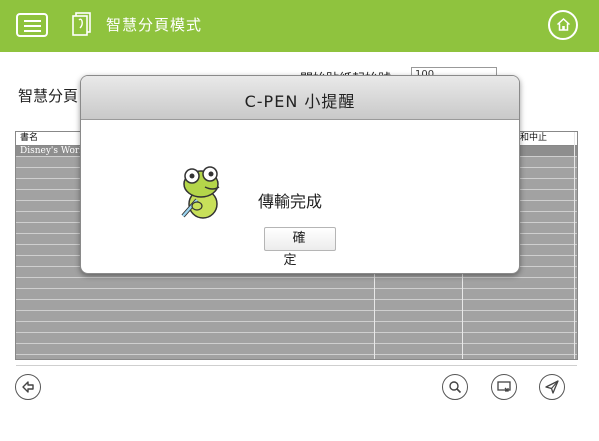 The width and height of the screenshot is (599, 441). What do you see at coordinates (534, 138) in the screenshot?
I see `column-header-end: 和中止` at bounding box center [534, 138].